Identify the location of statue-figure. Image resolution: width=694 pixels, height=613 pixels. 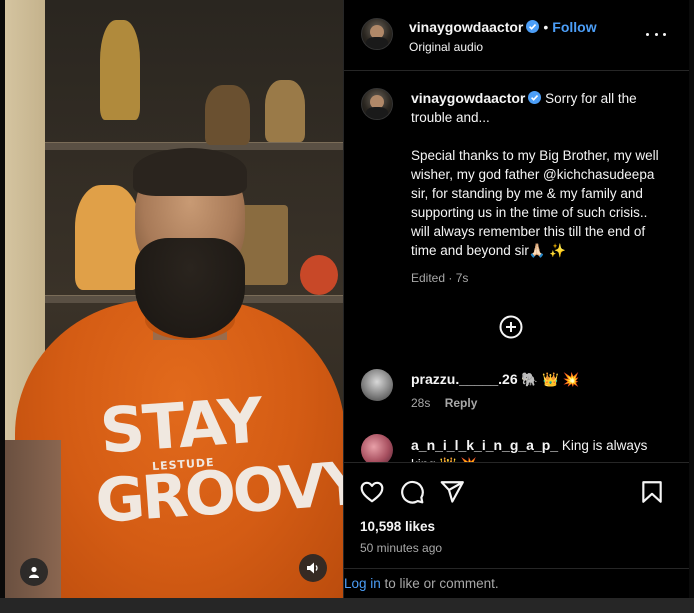
(120, 70).